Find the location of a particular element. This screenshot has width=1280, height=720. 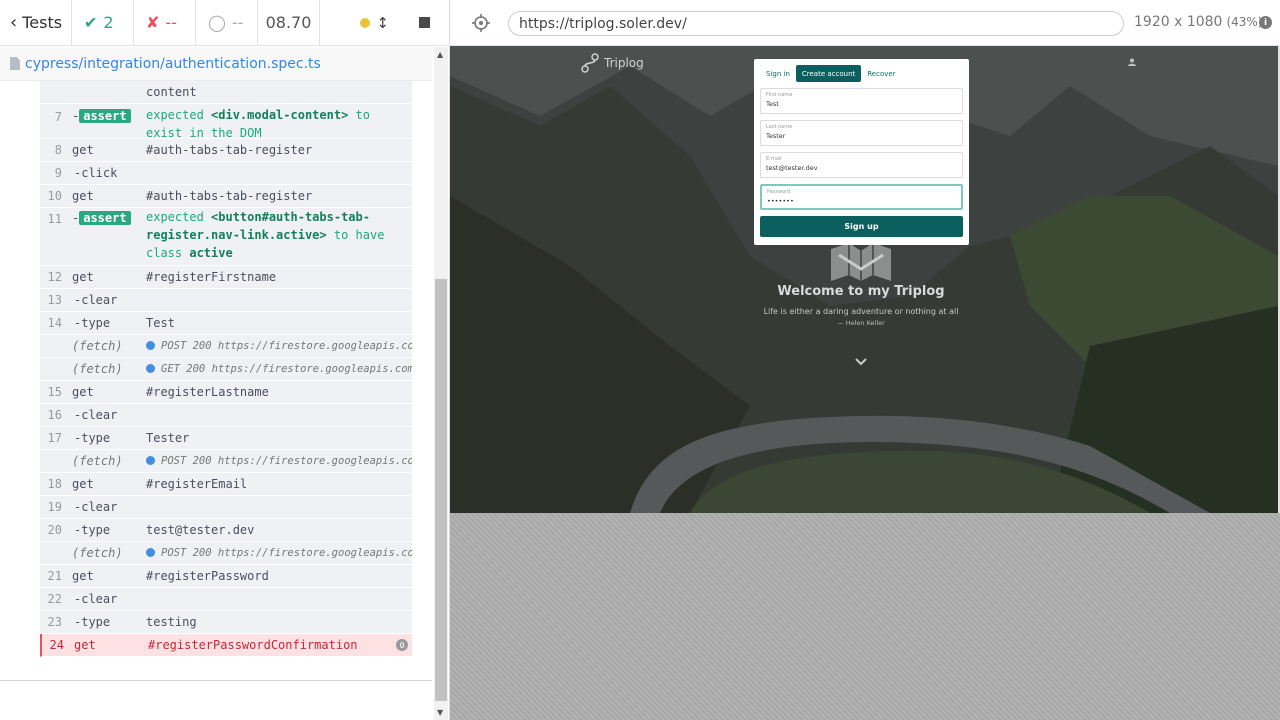

command-row: 18 get #registerEmail is located at coordinates (226, 484).